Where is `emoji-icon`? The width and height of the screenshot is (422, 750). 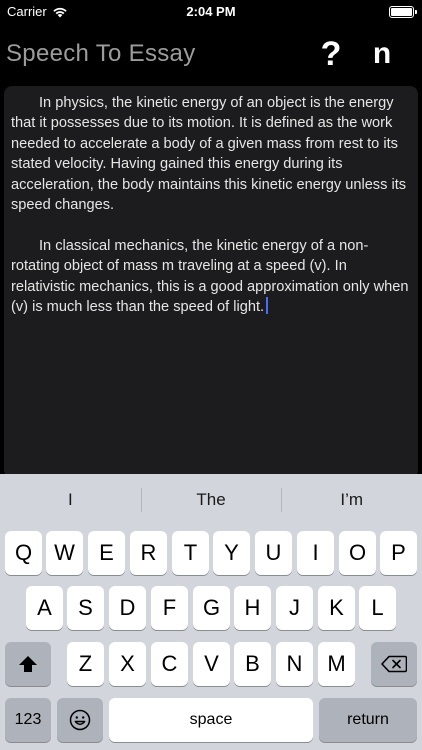 emoji-icon is located at coordinates (80, 720).